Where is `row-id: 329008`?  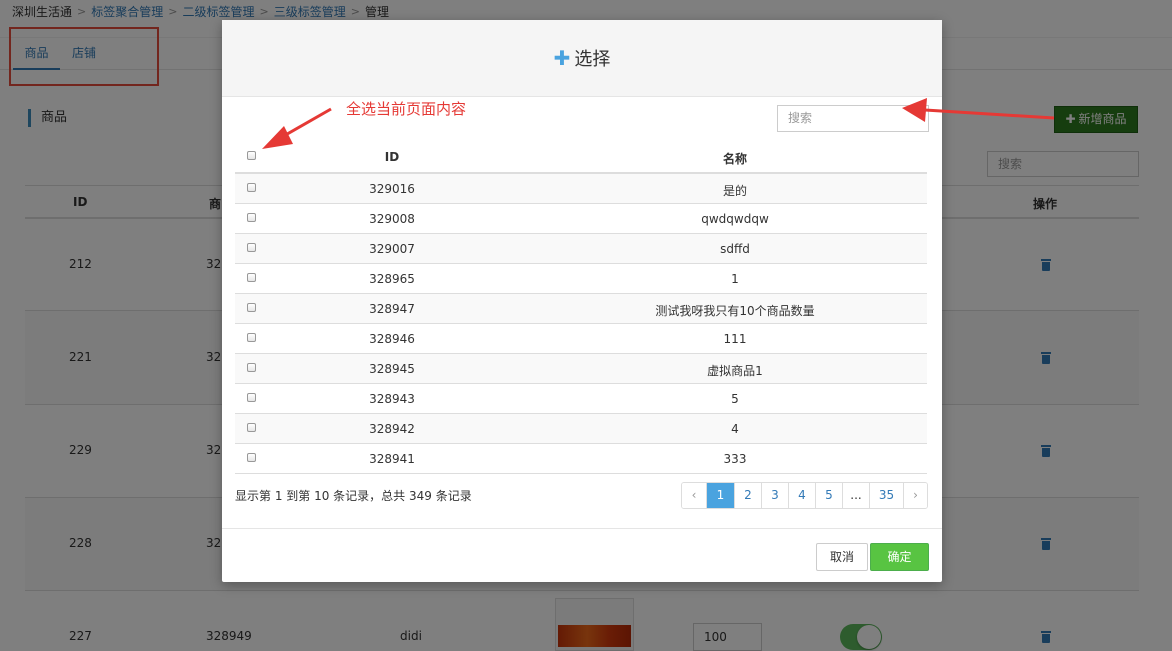
row-id: 329008 is located at coordinates (392, 219).